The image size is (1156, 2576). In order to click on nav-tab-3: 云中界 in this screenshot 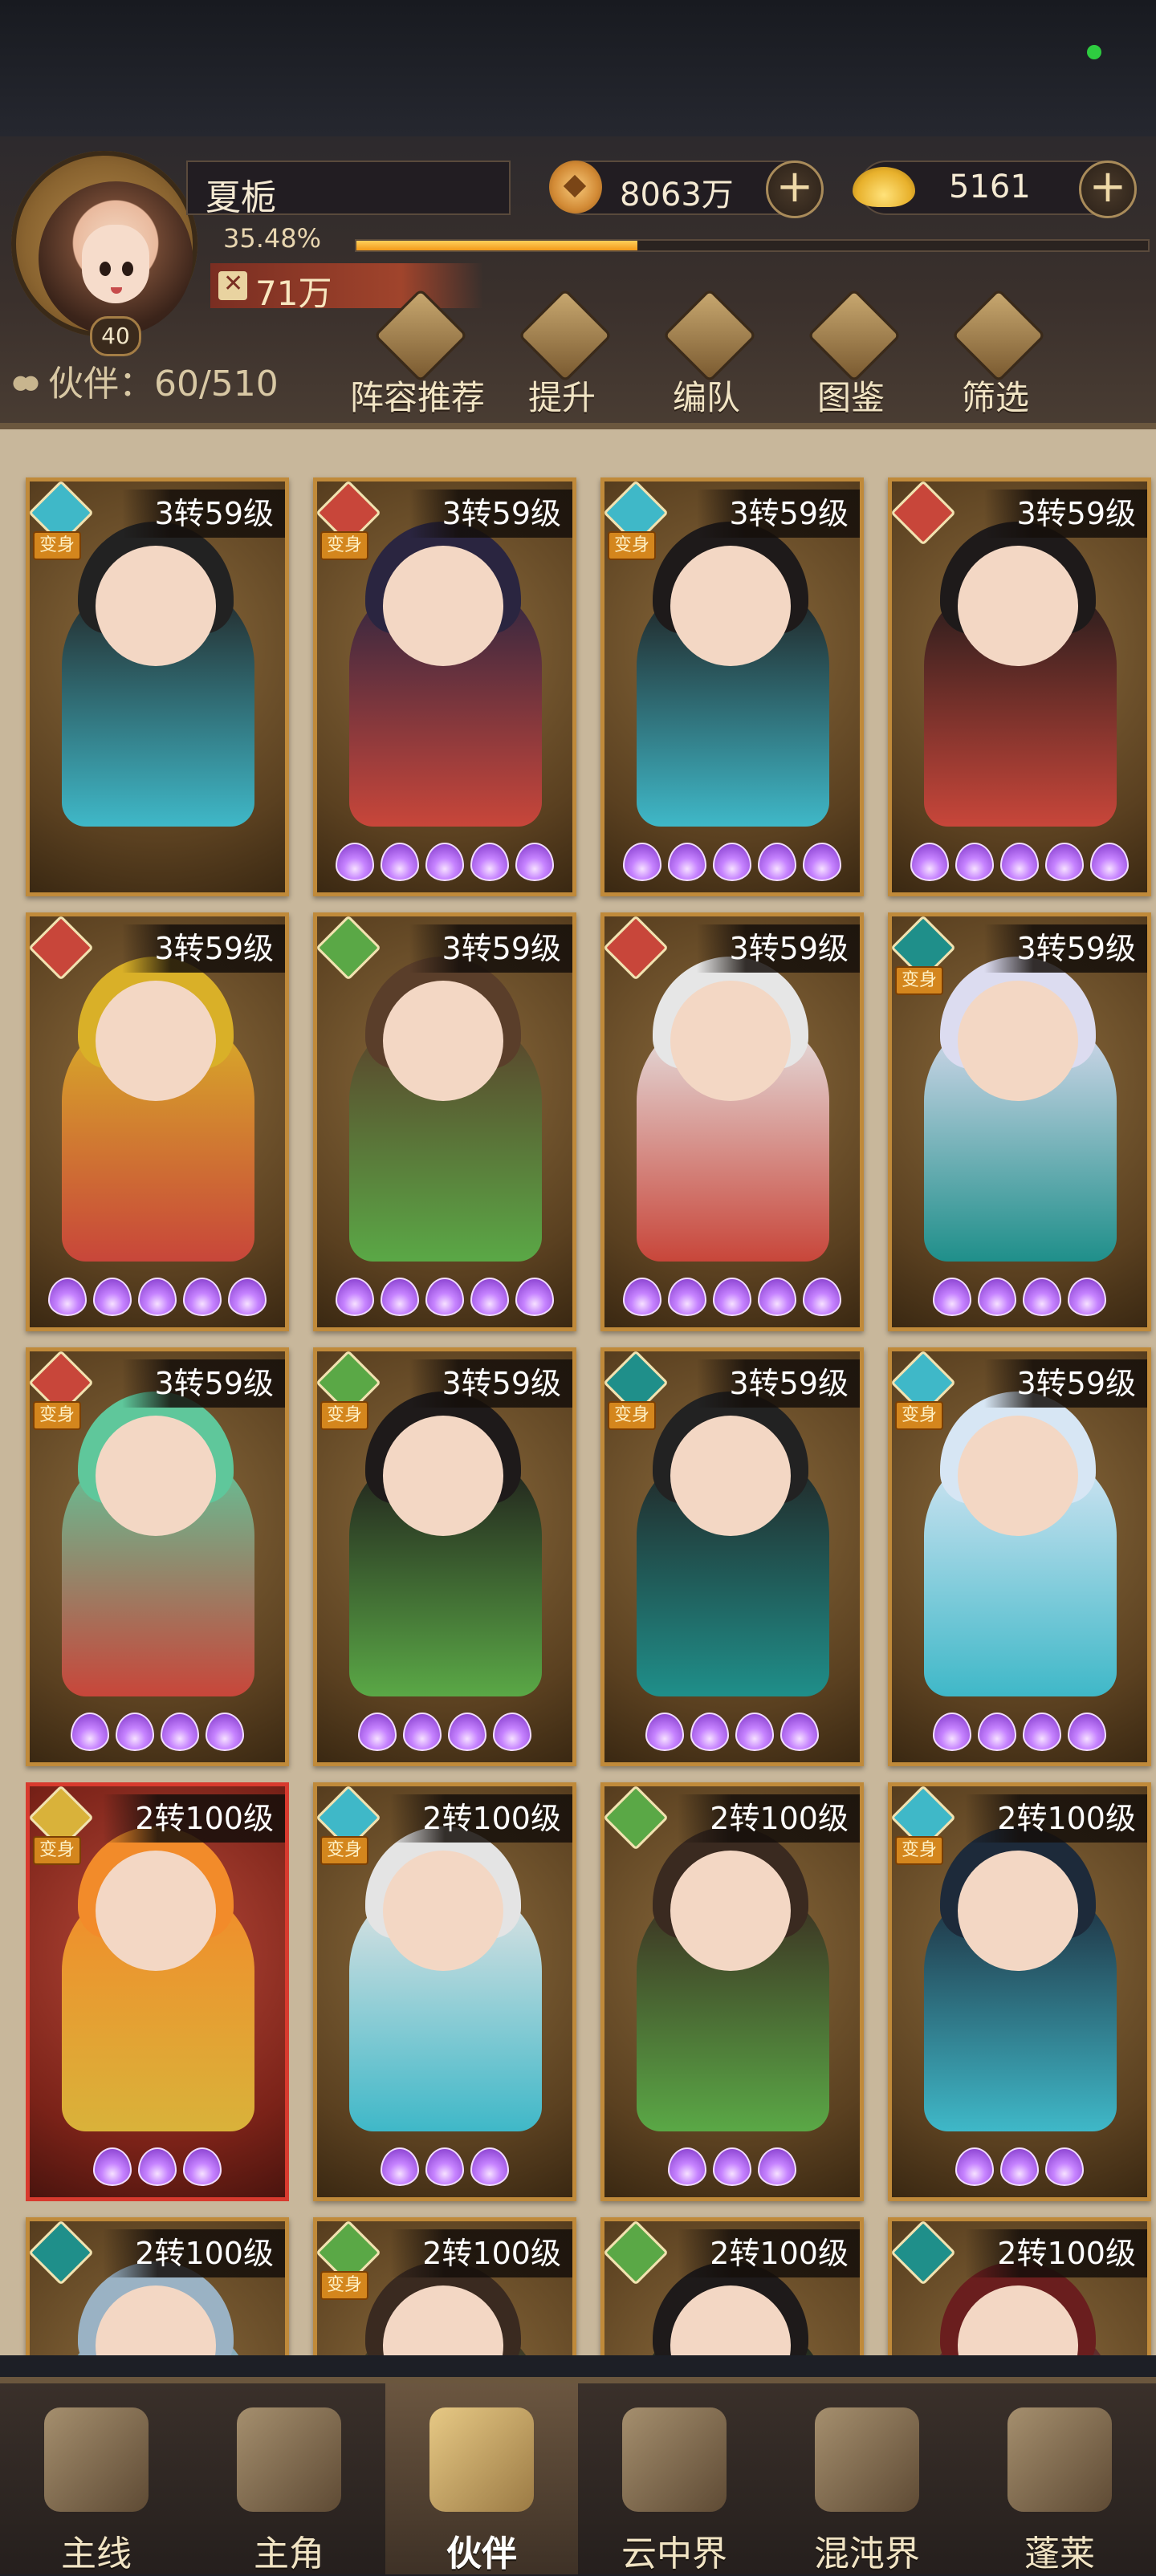, I will do `click(674, 2478)`.